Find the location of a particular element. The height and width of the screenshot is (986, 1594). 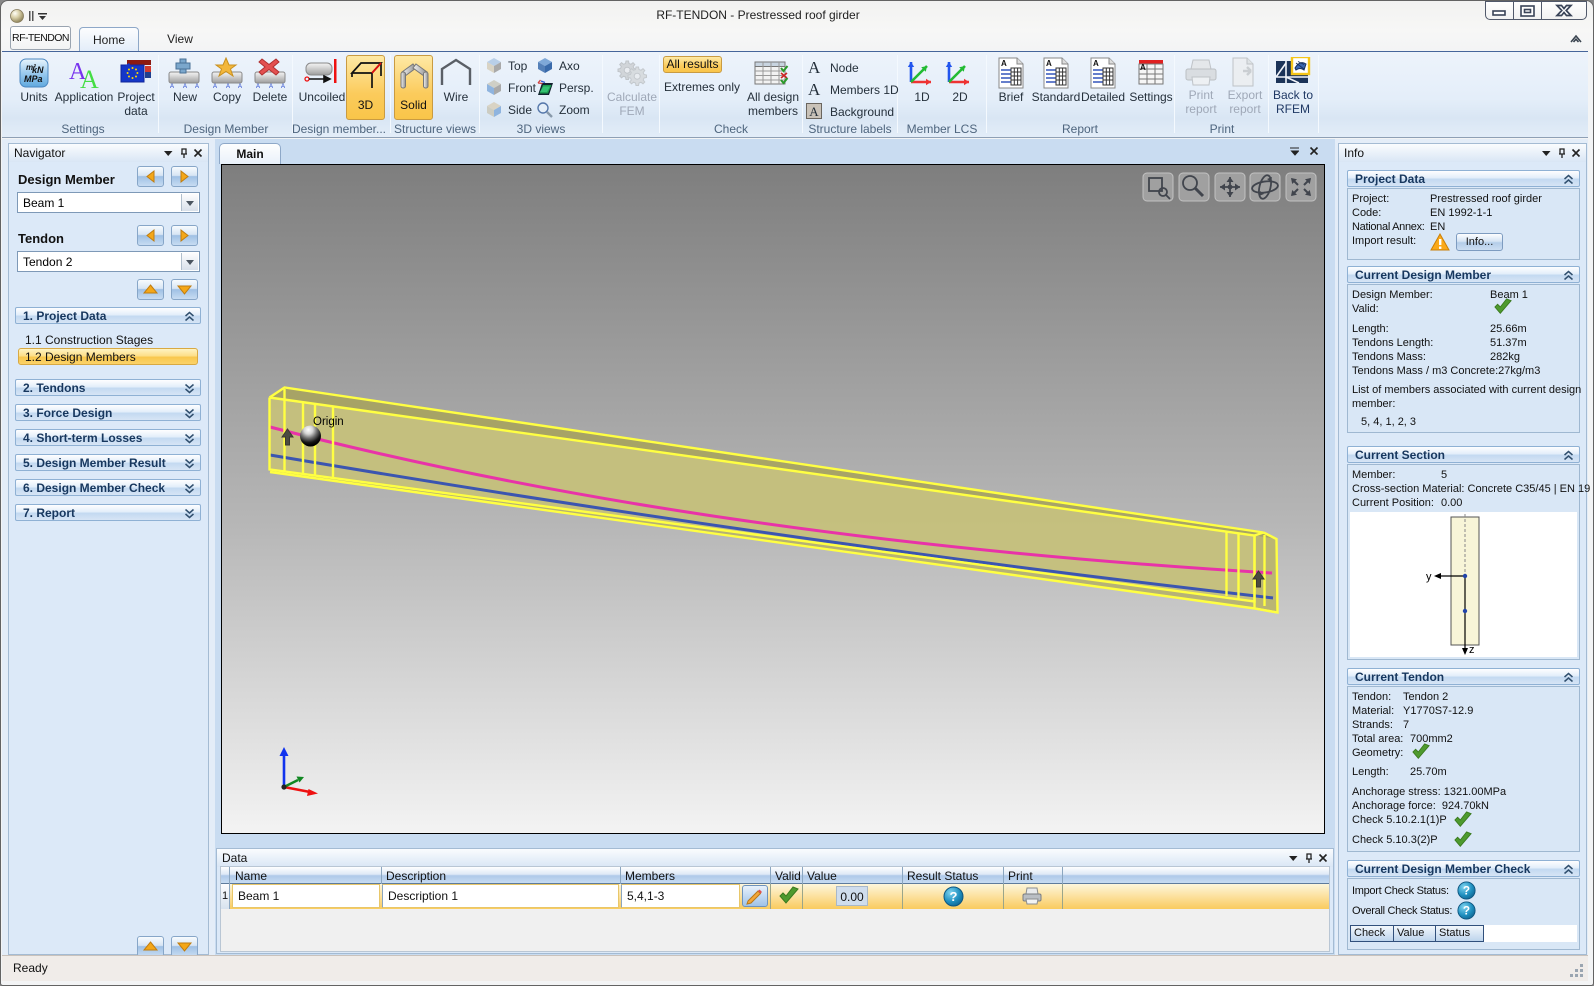

svg-text: z is located at coordinates (1472, 650).